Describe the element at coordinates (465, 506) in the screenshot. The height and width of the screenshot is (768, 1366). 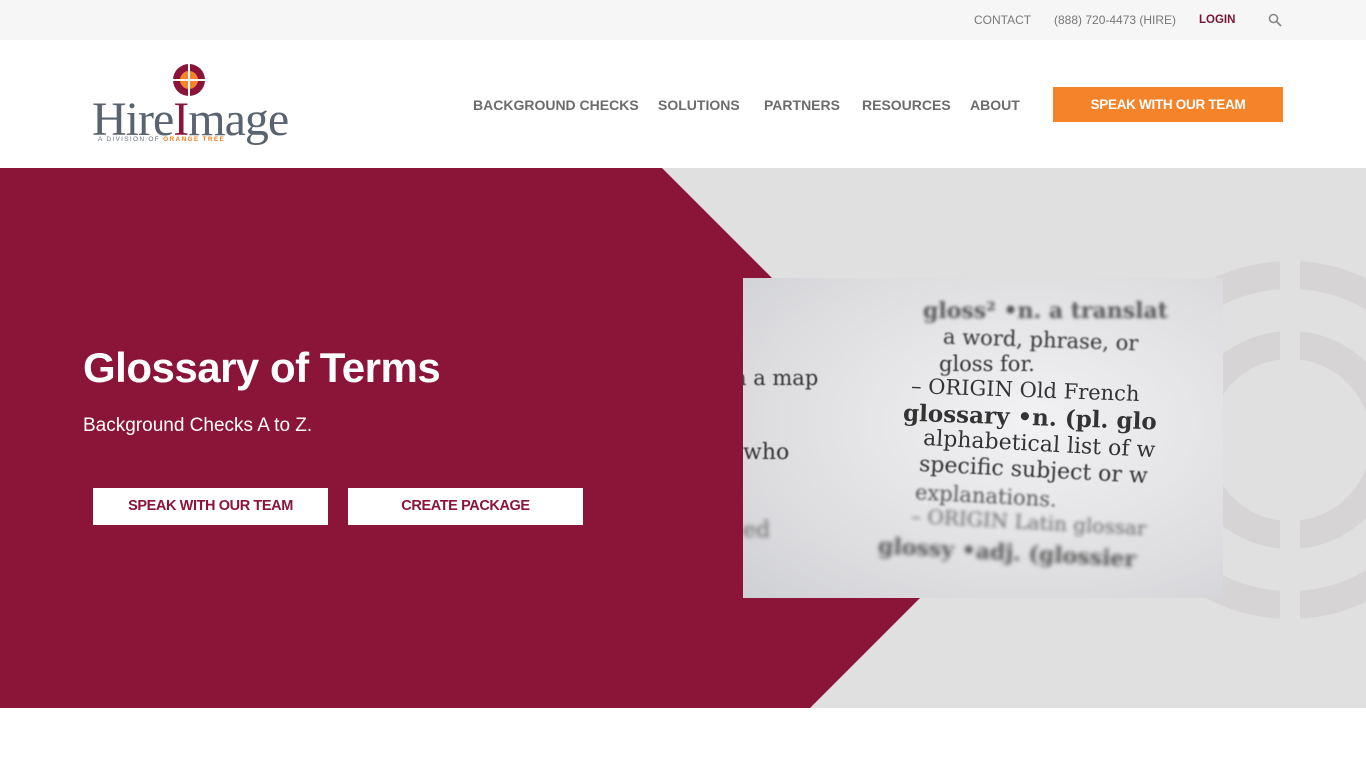
I see `create-package-button: CREATE PACKAGE` at that location.